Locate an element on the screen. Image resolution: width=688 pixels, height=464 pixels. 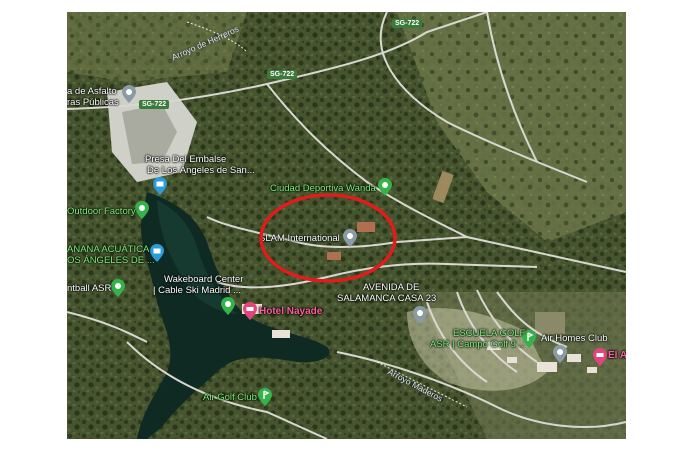
place-label-hotel-nayade: Hotel Nayade is located at coordinates (290, 311).